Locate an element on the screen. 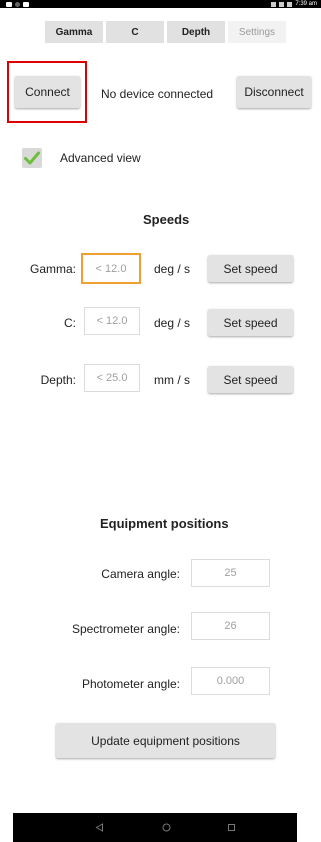 Image resolution: width=321 pixels, height=842 pixels. depth-set-speed-button: Set speed is located at coordinates (250, 379).